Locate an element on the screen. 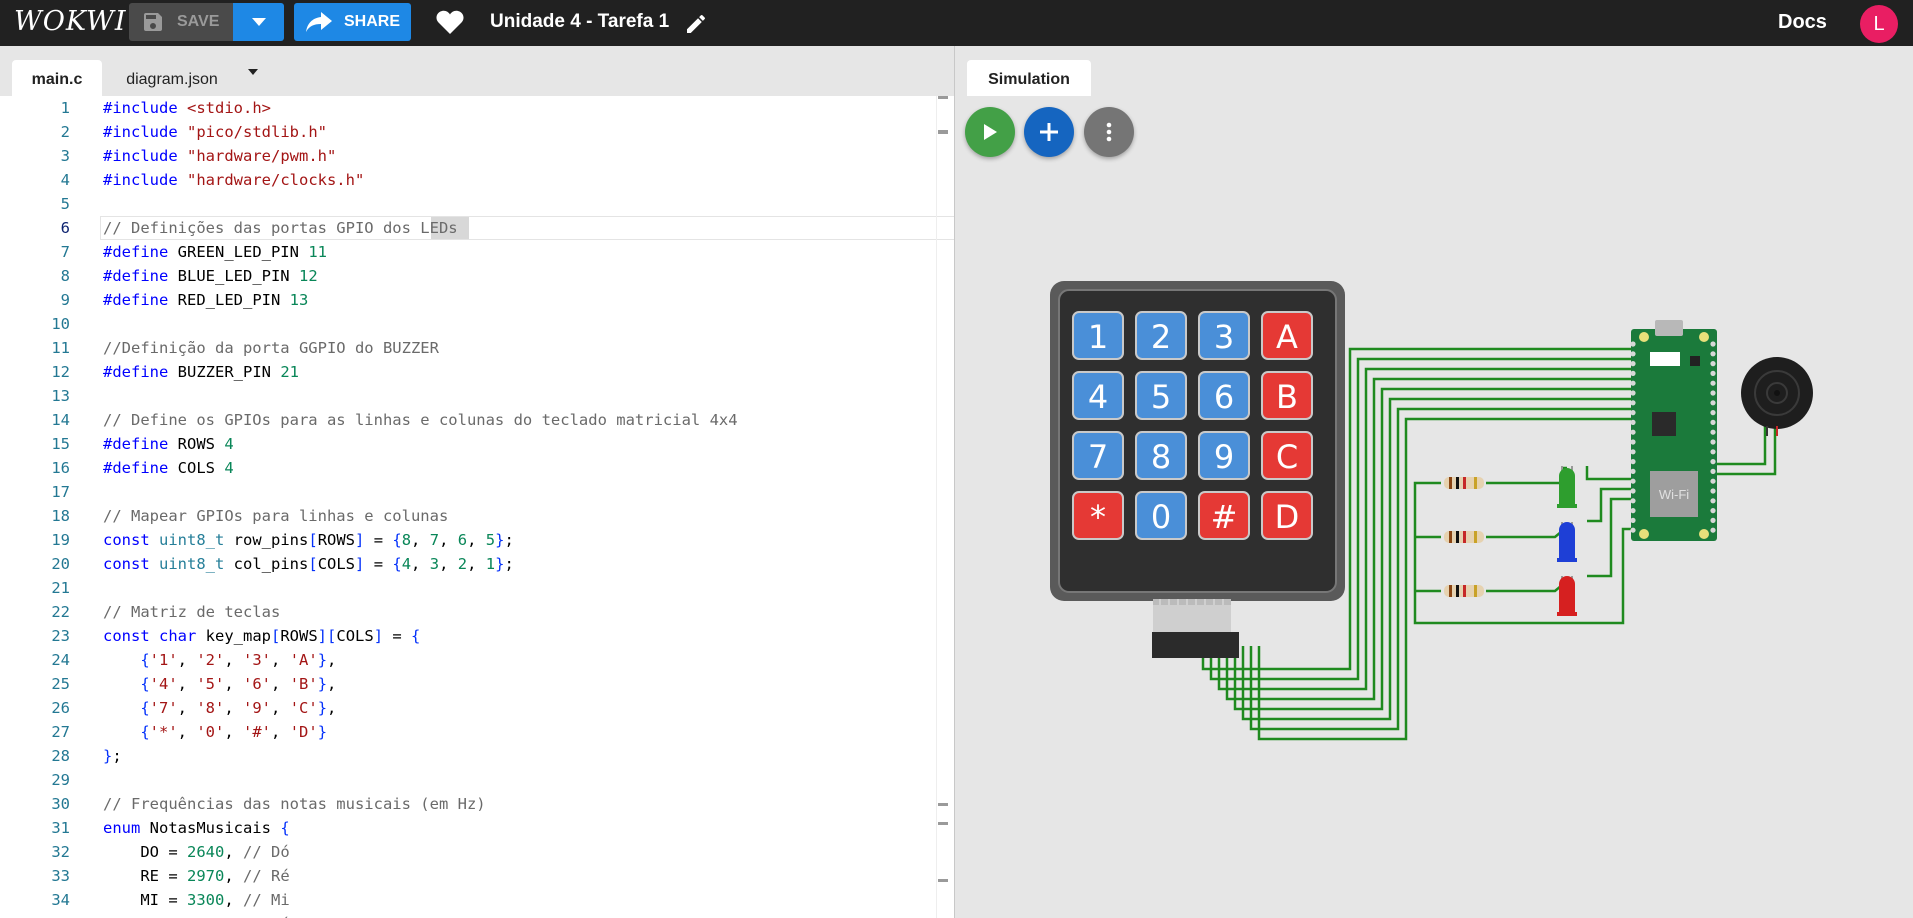  keypad-key: 8 is located at coordinates (1161, 455).